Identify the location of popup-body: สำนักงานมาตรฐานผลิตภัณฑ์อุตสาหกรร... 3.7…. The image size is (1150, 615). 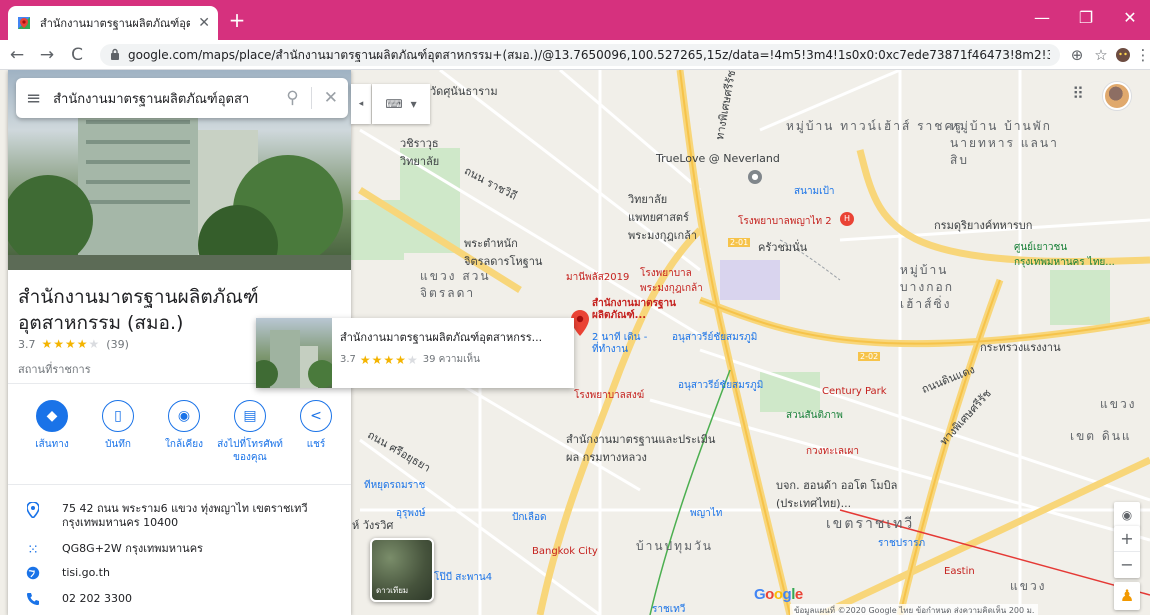
(453, 353).